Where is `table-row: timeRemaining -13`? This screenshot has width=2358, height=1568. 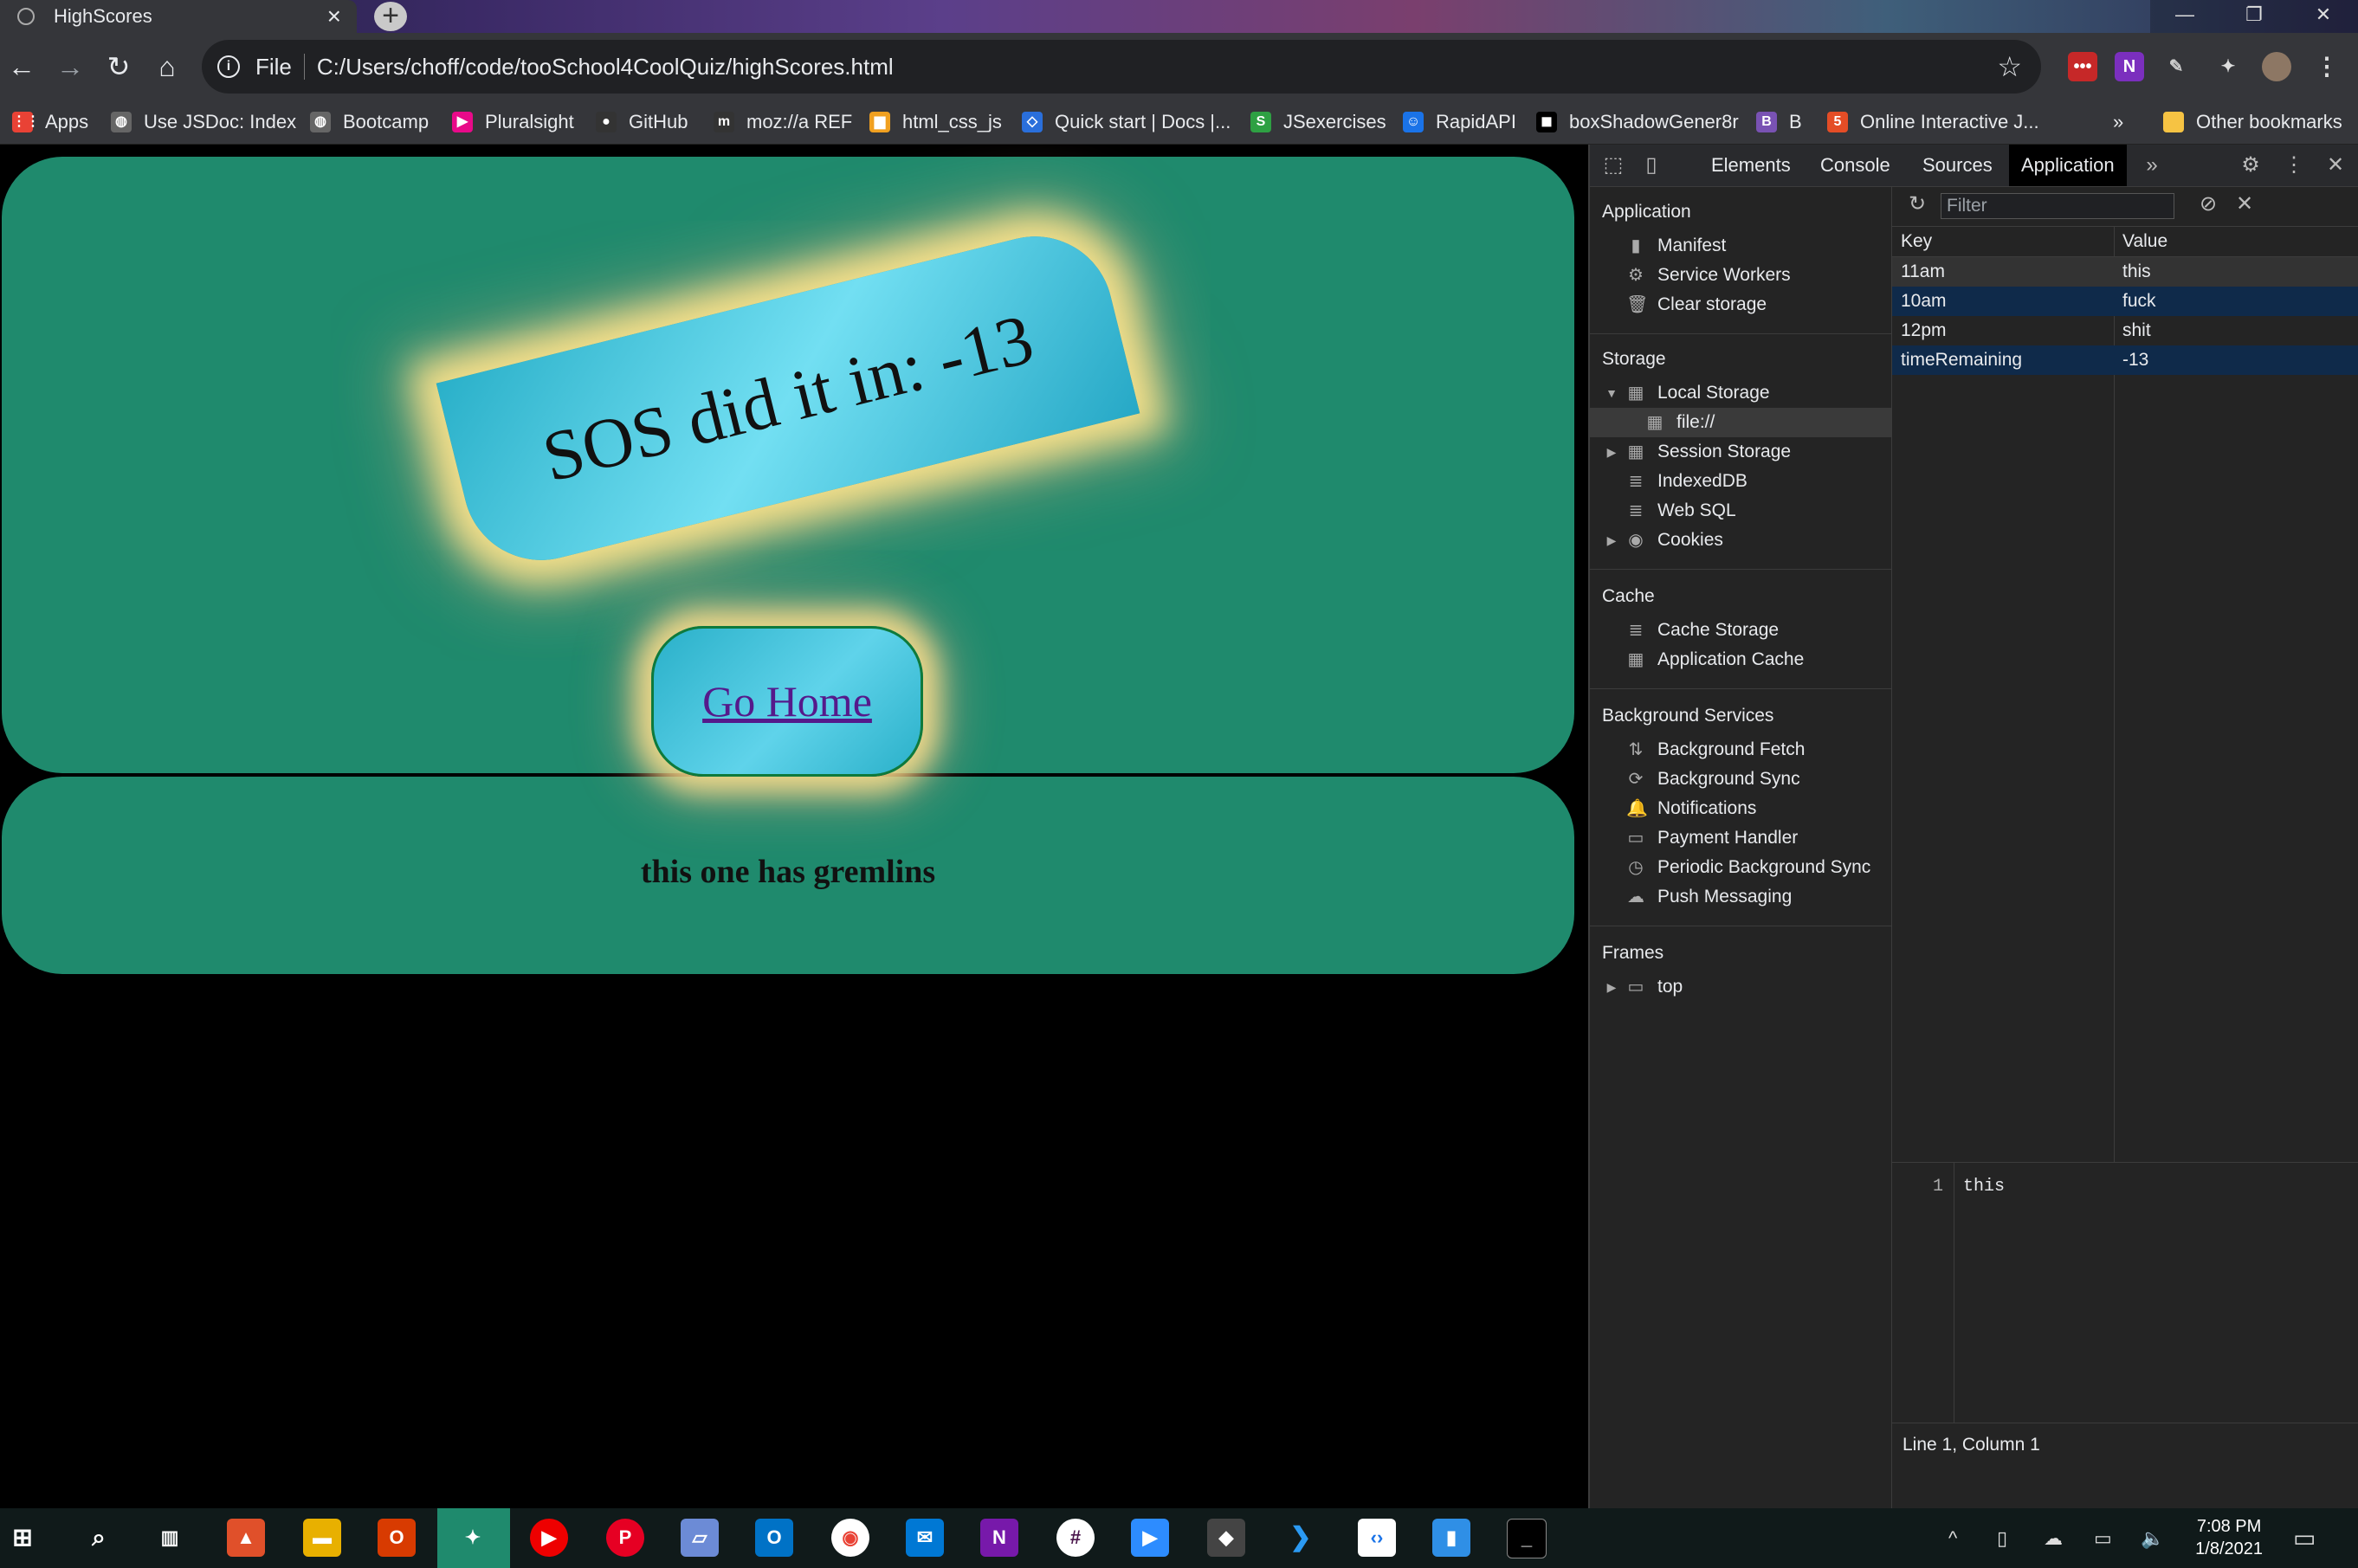
table-row: timeRemaining -13 is located at coordinates (2125, 360).